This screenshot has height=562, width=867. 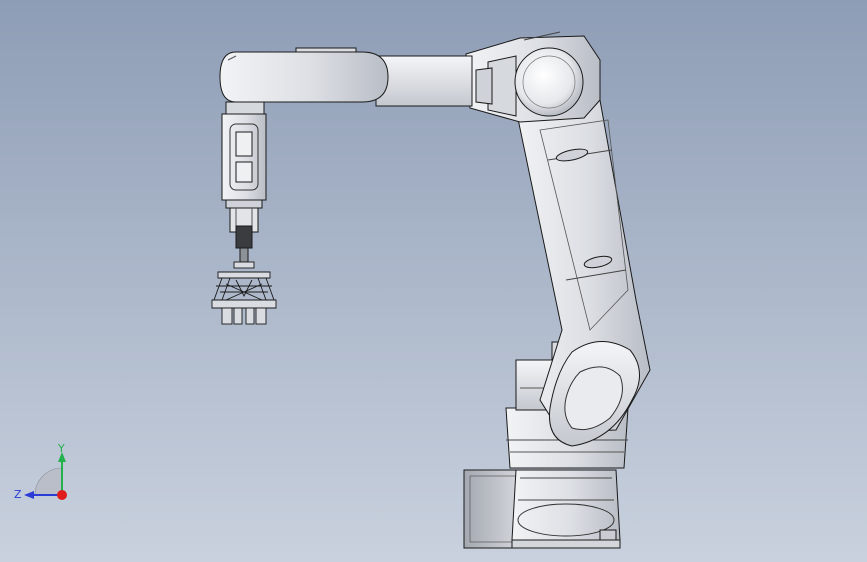 I want to click on x-axis-point, so click(x=62, y=495).